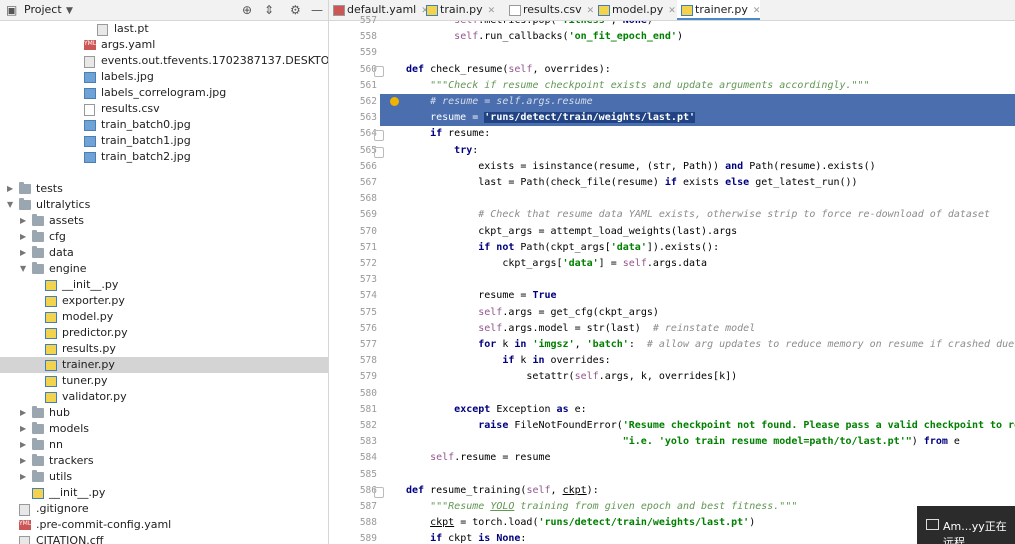 The width and height of the screenshot is (1015, 544). I want to click on code-token: if not, so click(499, 247).